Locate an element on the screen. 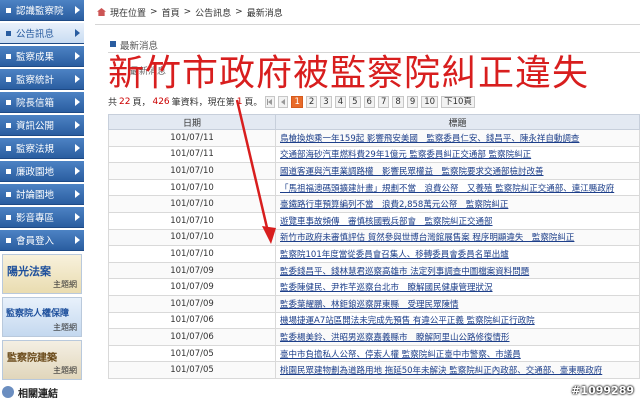  sidebar-item-label: 討論園地 is located at coordinates (35, 195).